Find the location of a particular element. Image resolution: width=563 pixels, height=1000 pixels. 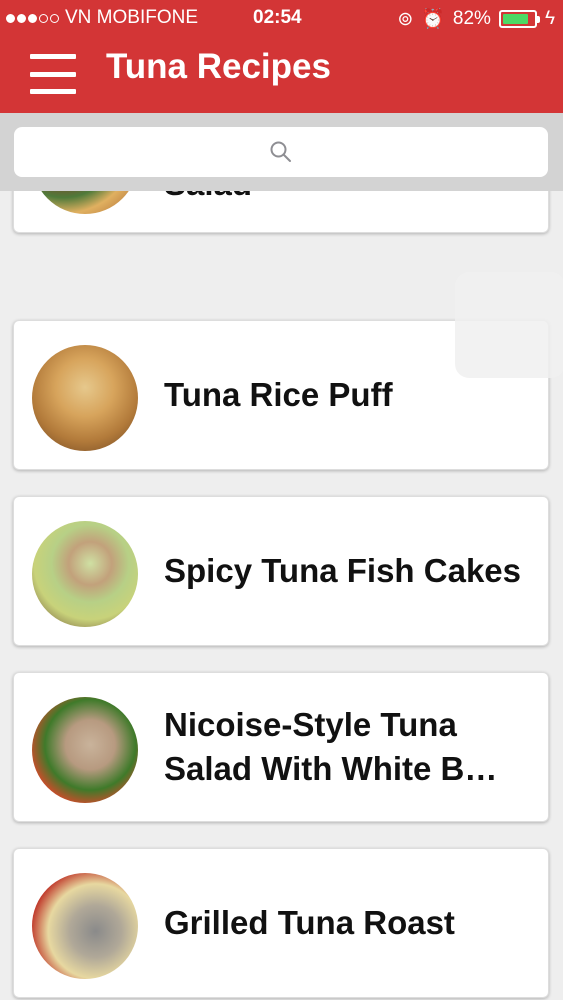

assistive-touch-button is located at coordinates (509, 325).